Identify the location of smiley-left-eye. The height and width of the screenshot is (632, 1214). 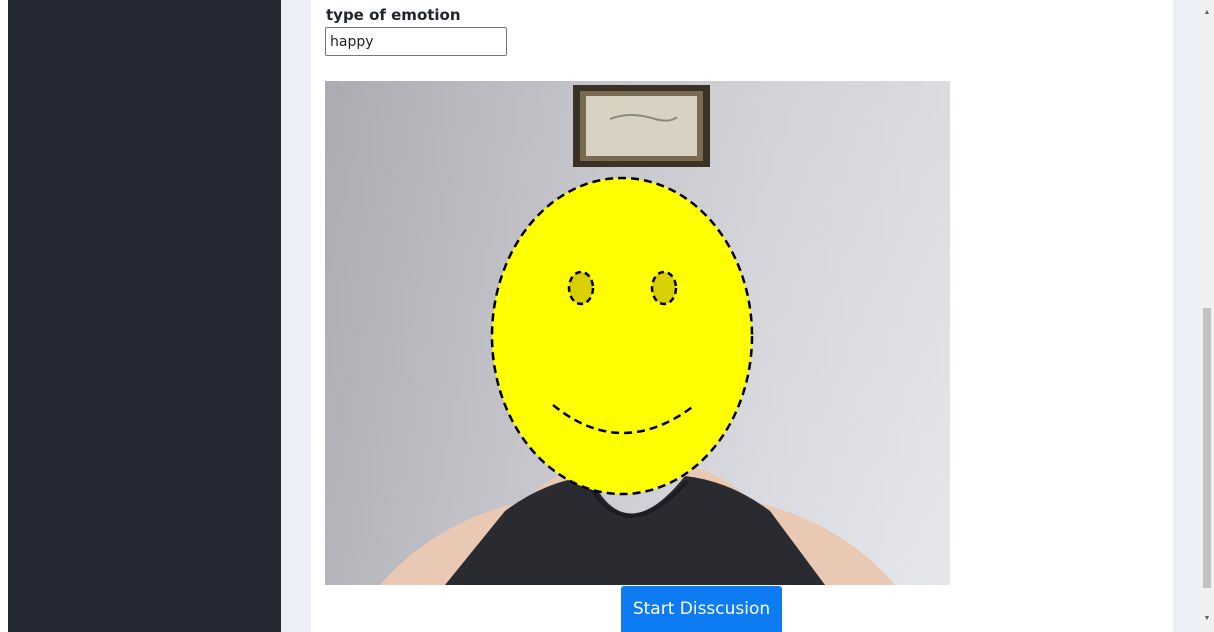
(581, 288).